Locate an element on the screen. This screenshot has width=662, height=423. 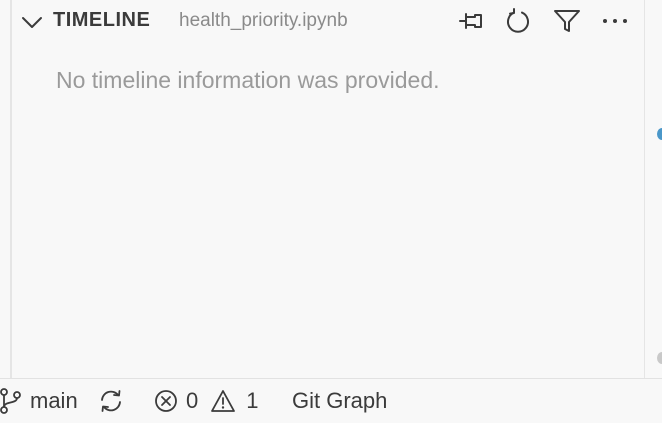
refresh-button is located at coordinates (518, 21).